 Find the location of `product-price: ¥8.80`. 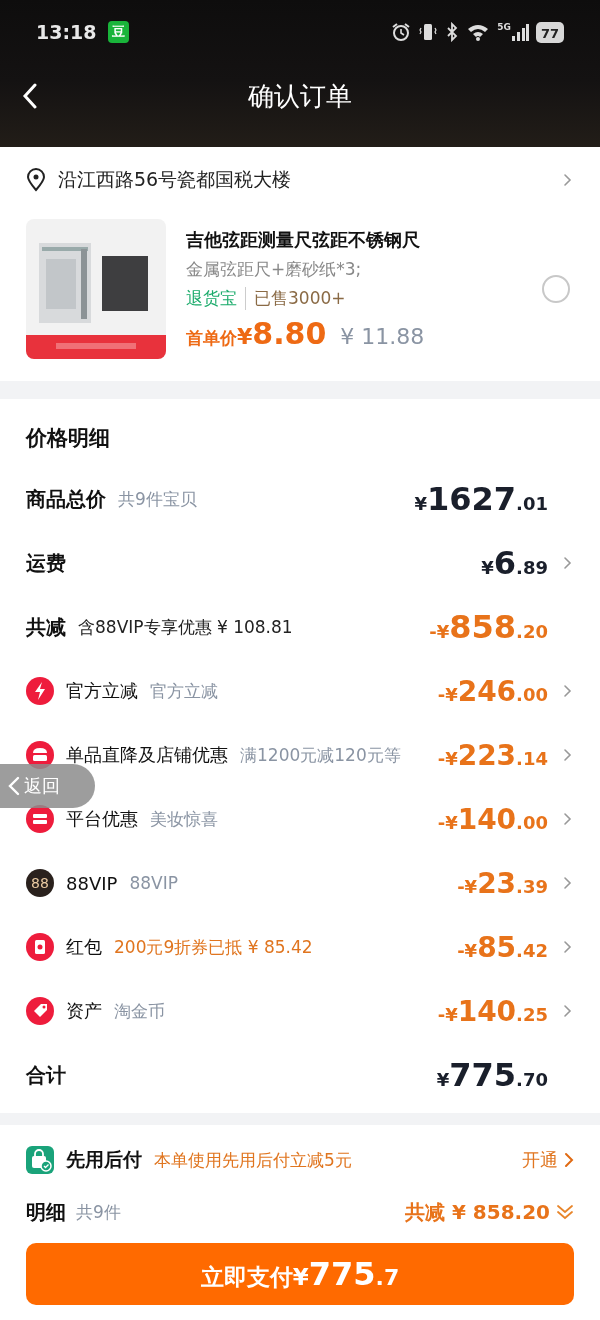

product-price: ¥8.80 is located at coordinates (282, 333).